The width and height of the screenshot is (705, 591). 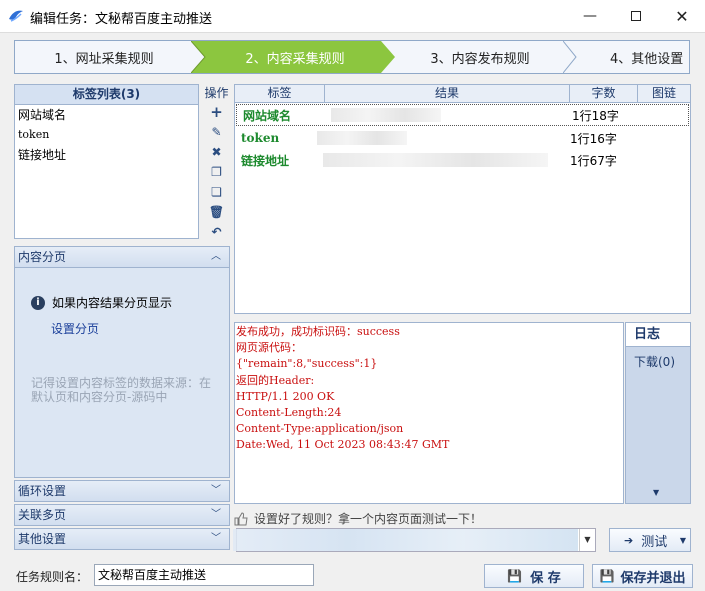 What do you see at coordinates (658, 361) in the screenshot?
I see `download-list-item: 下载(0)` at bounding box center [658, 361].